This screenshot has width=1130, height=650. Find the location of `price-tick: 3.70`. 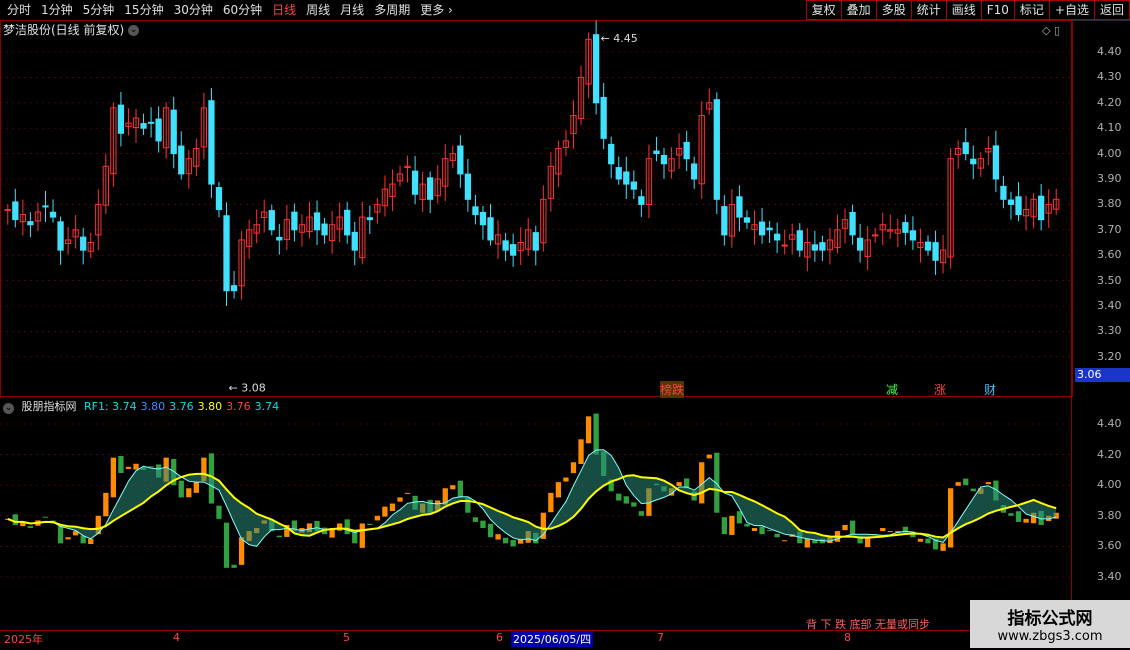

price-tick: 3.70 is located at coordinates (1109, 229).